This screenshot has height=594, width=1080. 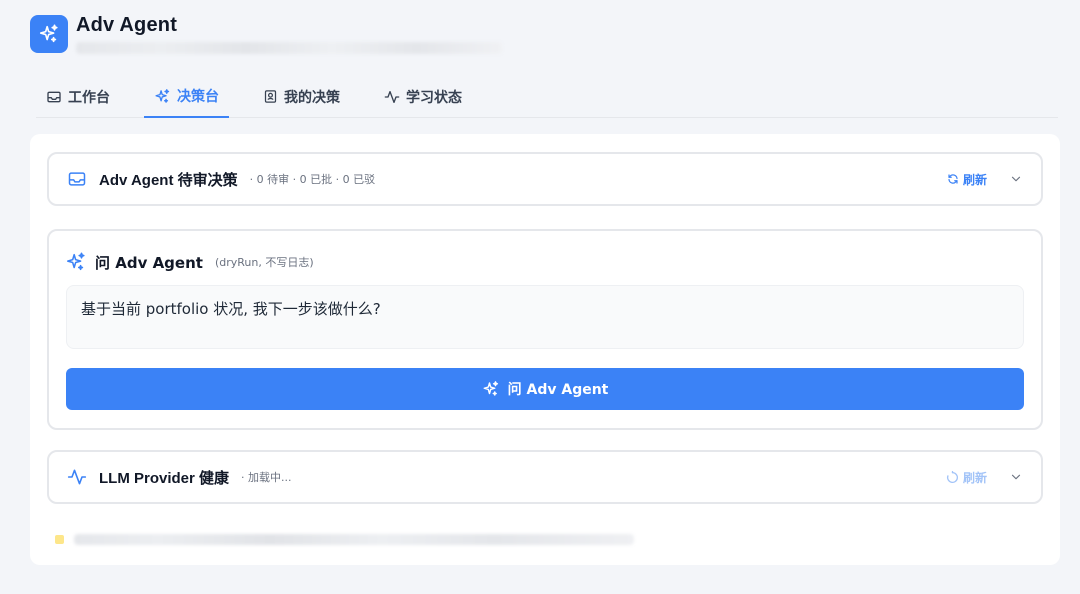 What do you see at coordinates (434, 97) in the screenshot?
I see `tab-label: 学习状态` at bounding box center [434, 97].